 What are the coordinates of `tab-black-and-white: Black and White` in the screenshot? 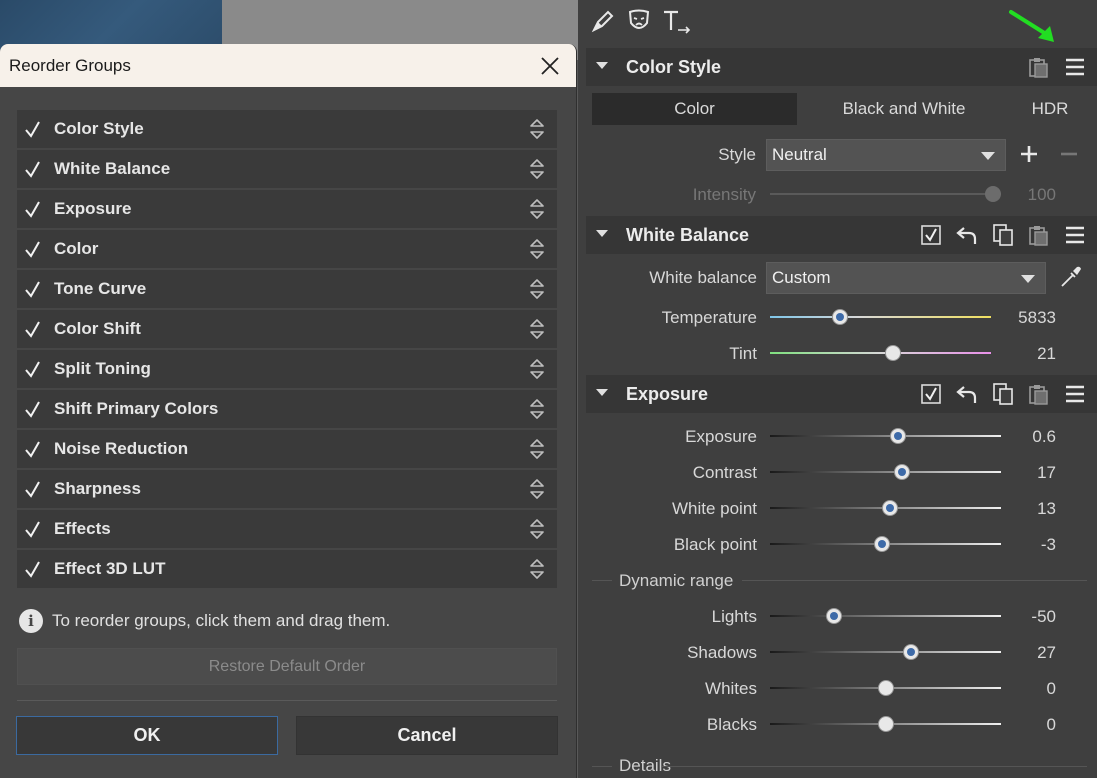 It's located at (904, 109).